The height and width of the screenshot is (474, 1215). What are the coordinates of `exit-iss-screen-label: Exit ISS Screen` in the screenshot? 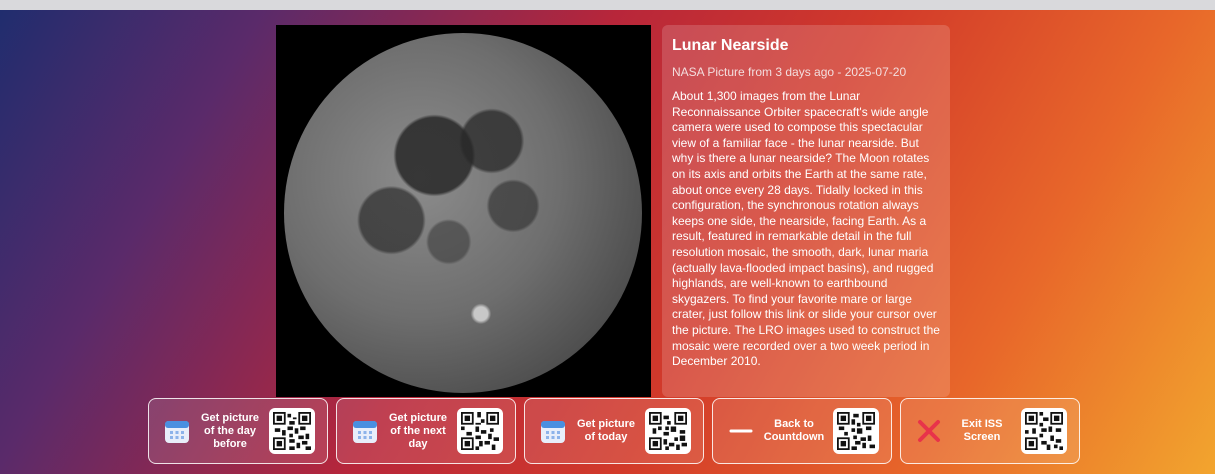 It's located at (982, 430).